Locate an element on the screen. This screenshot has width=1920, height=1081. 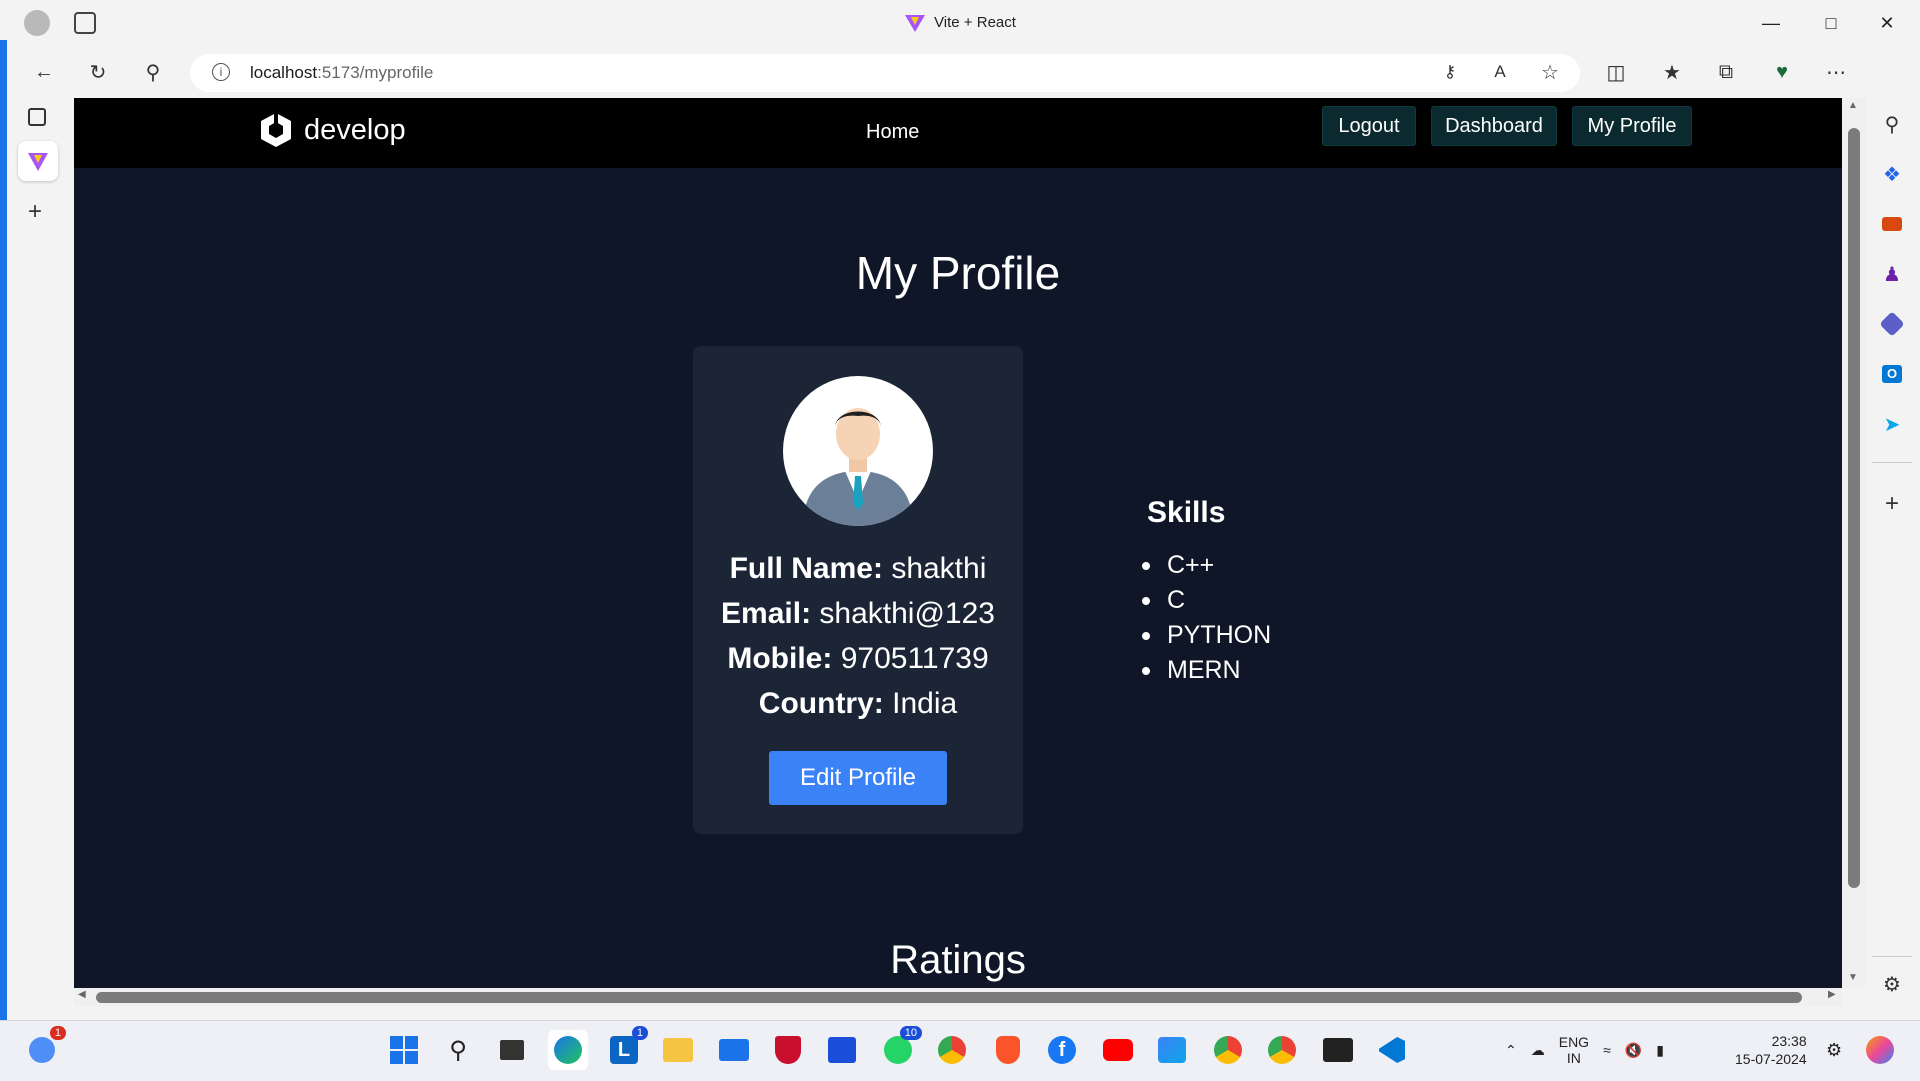
vite-favicon-icon is located at coordinates (915, 23).